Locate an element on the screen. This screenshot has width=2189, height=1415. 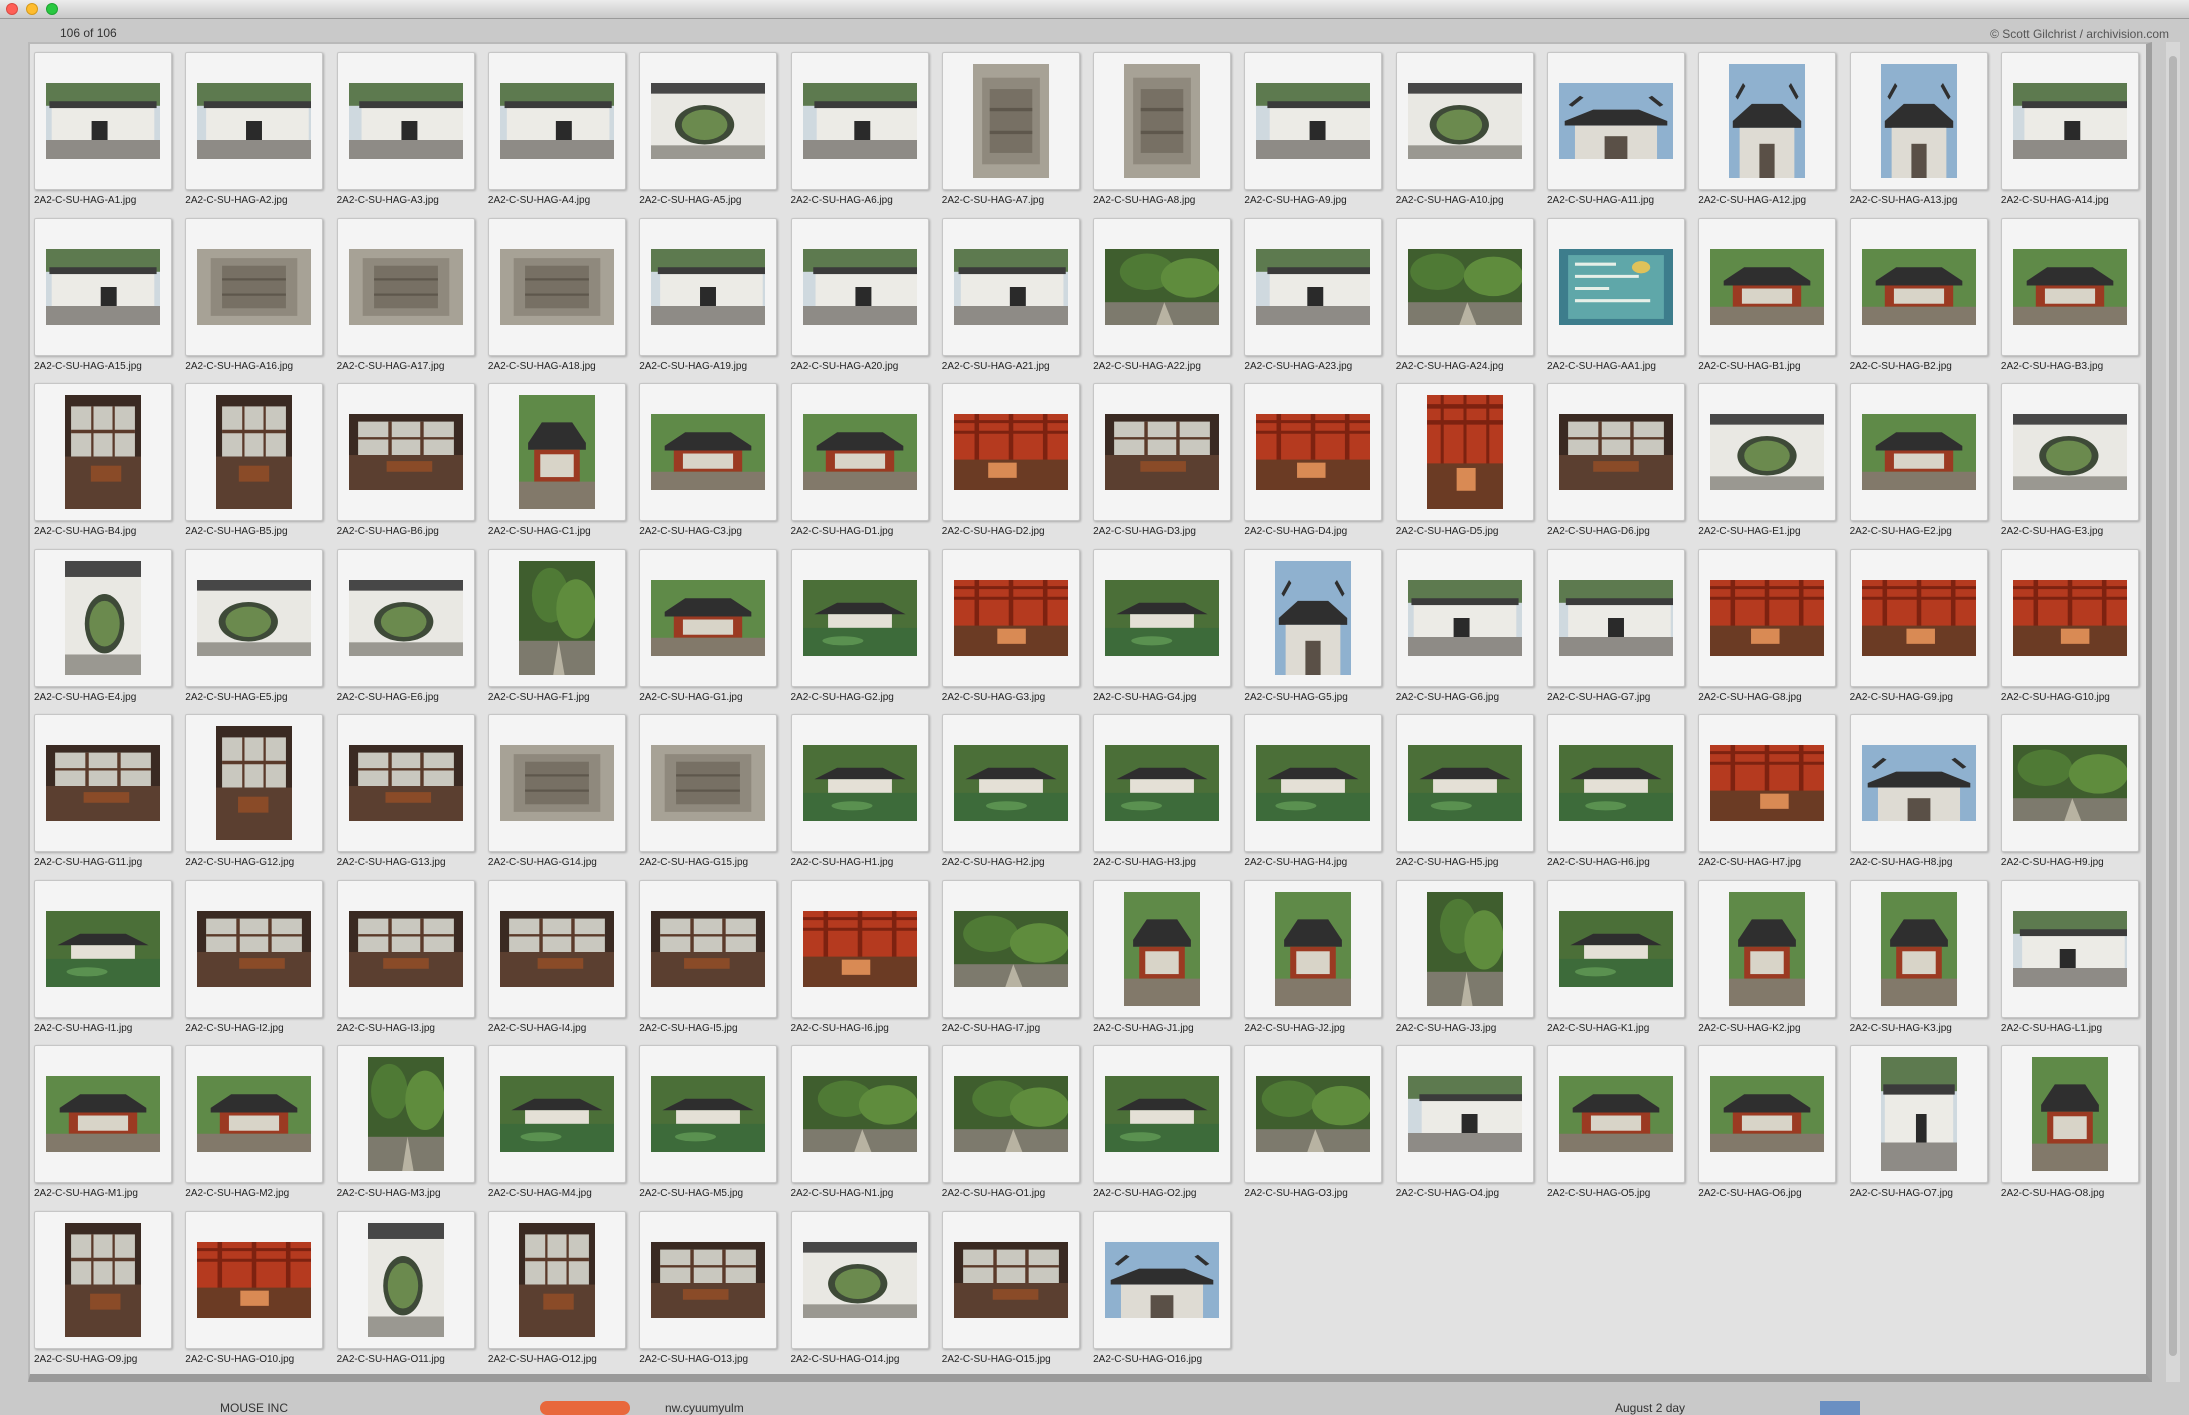
thumbnail-cell: 2A2-C-SU-HAG-A22.jpg is located at coordinates (1163, 296).